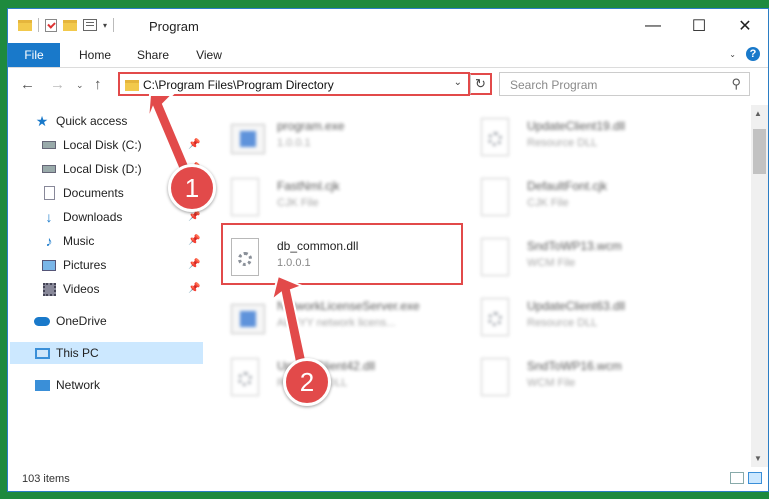 Image resolution: width=769 pixels, height=499 pixels. What do you see at coordinates (227, 229) in the screenshot?
I see `annotation-arrows` at bounding box center [227, 229].